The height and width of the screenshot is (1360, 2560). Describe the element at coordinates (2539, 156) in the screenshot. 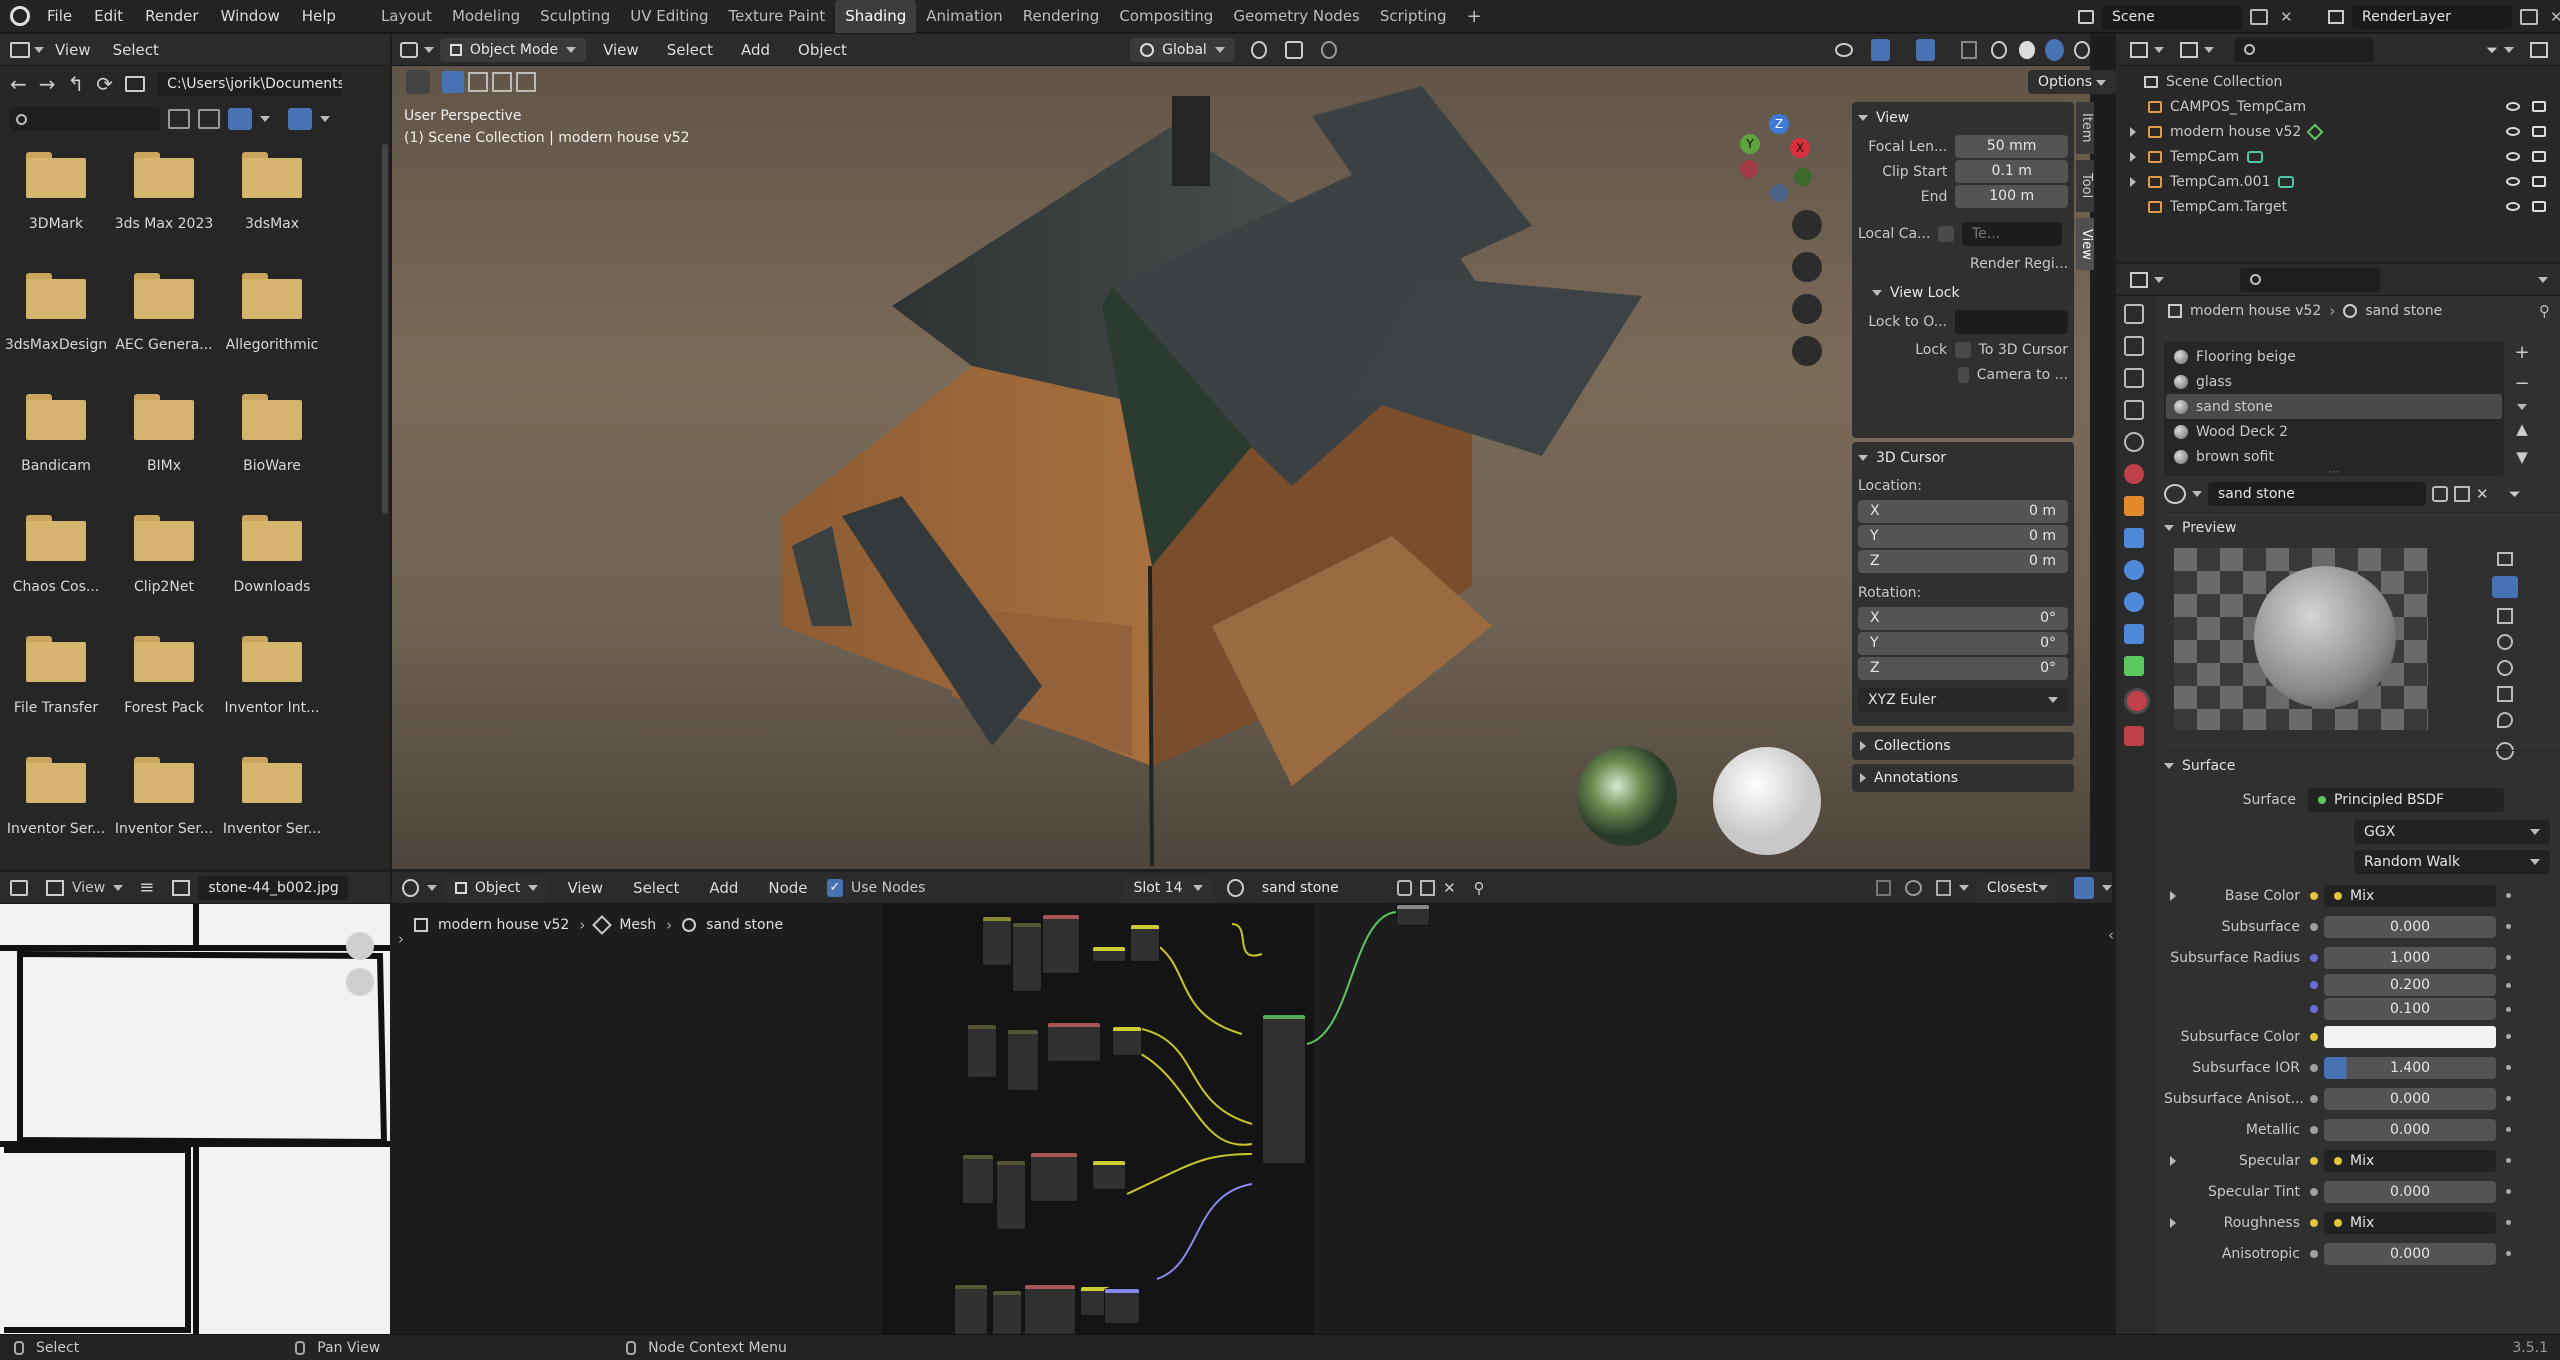

I see `render-camera-icon` at that location.